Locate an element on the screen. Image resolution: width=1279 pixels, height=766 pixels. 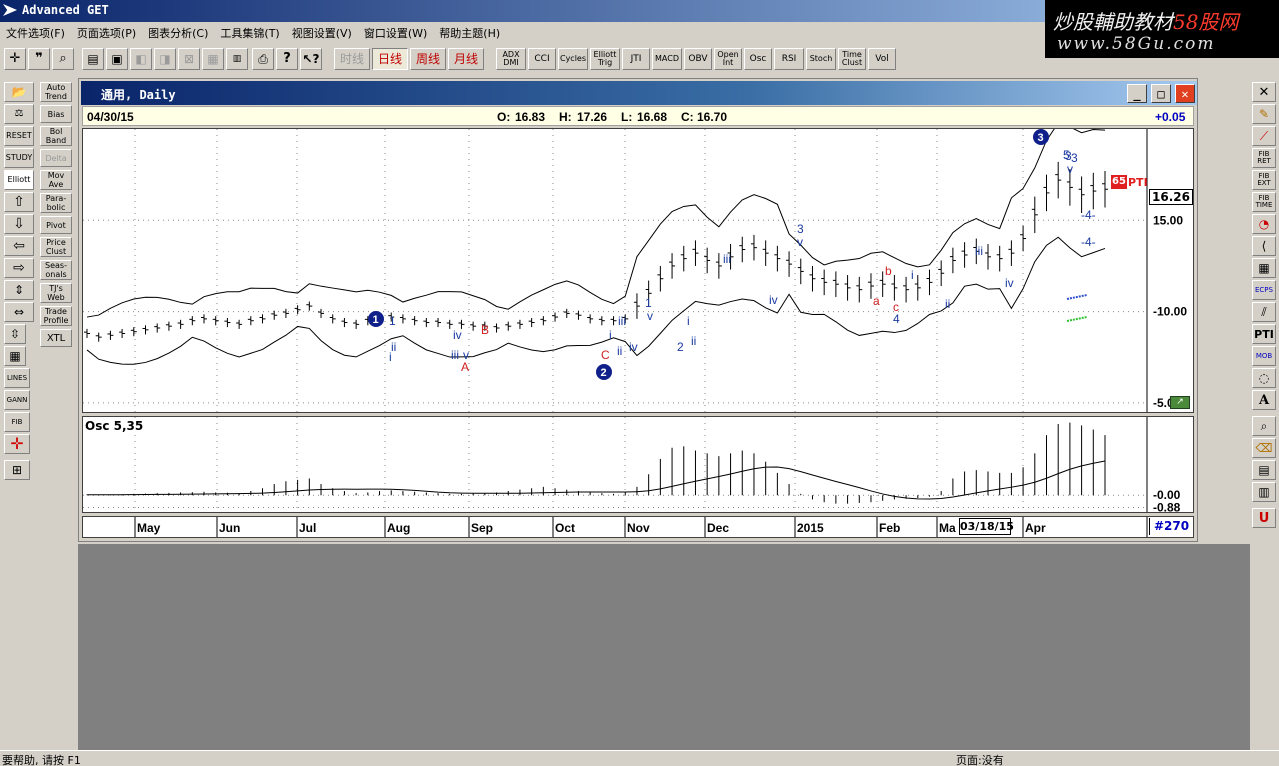
trade-profile-button: Trade Profile is located at coordinates (56, 316).